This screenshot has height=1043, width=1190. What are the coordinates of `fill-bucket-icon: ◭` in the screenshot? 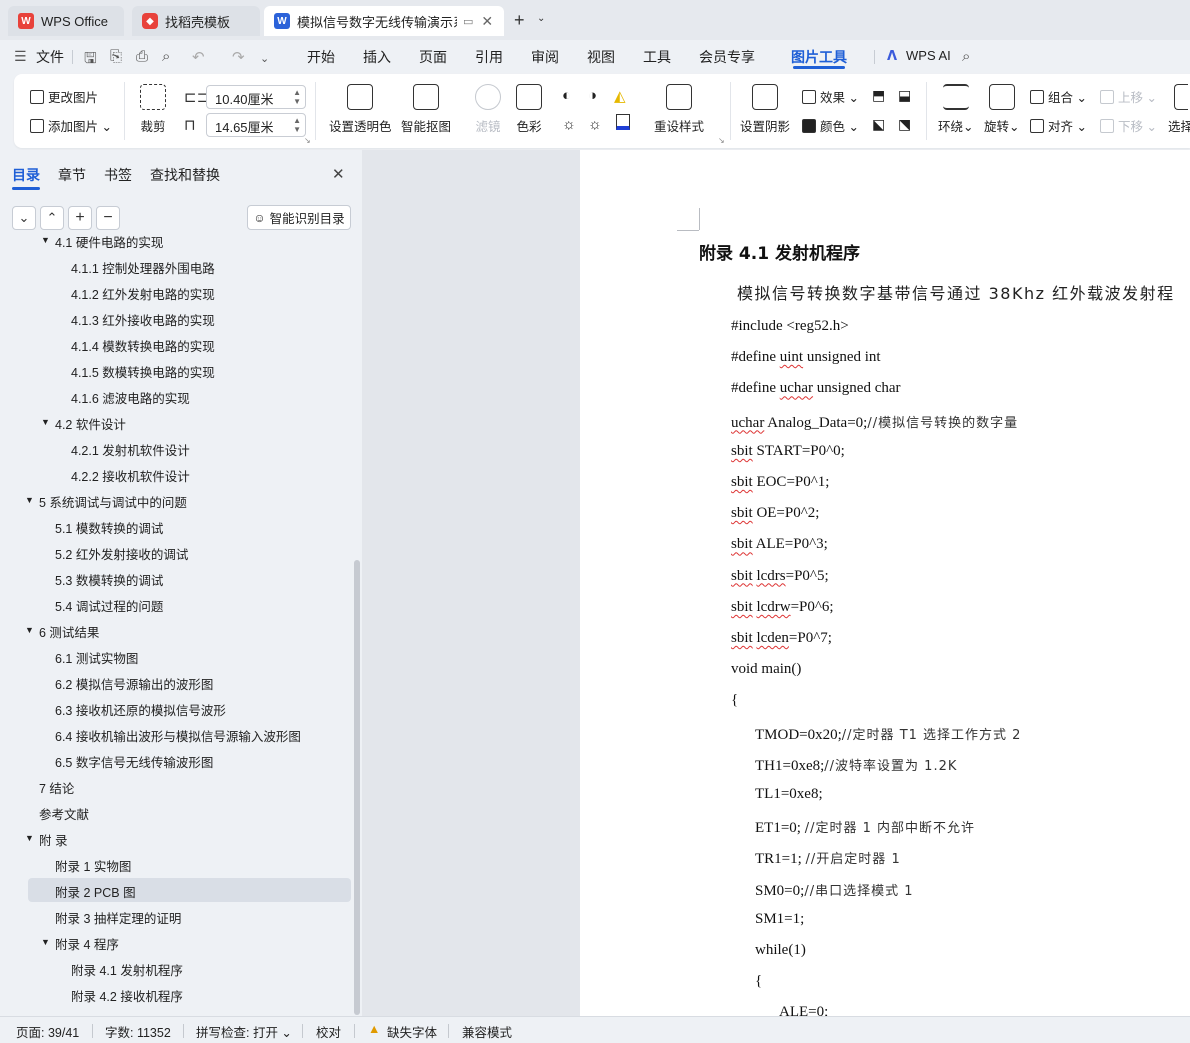 It's located at (620, 96).